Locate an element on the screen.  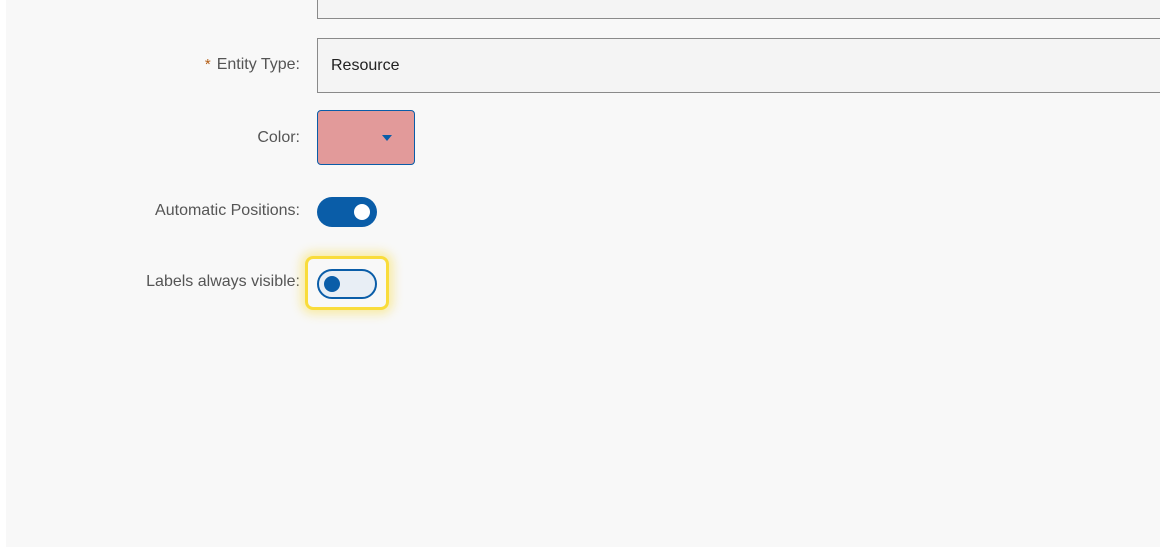
labels-always-visible-label: Labels always visible: is located at coordinates (223, 281).